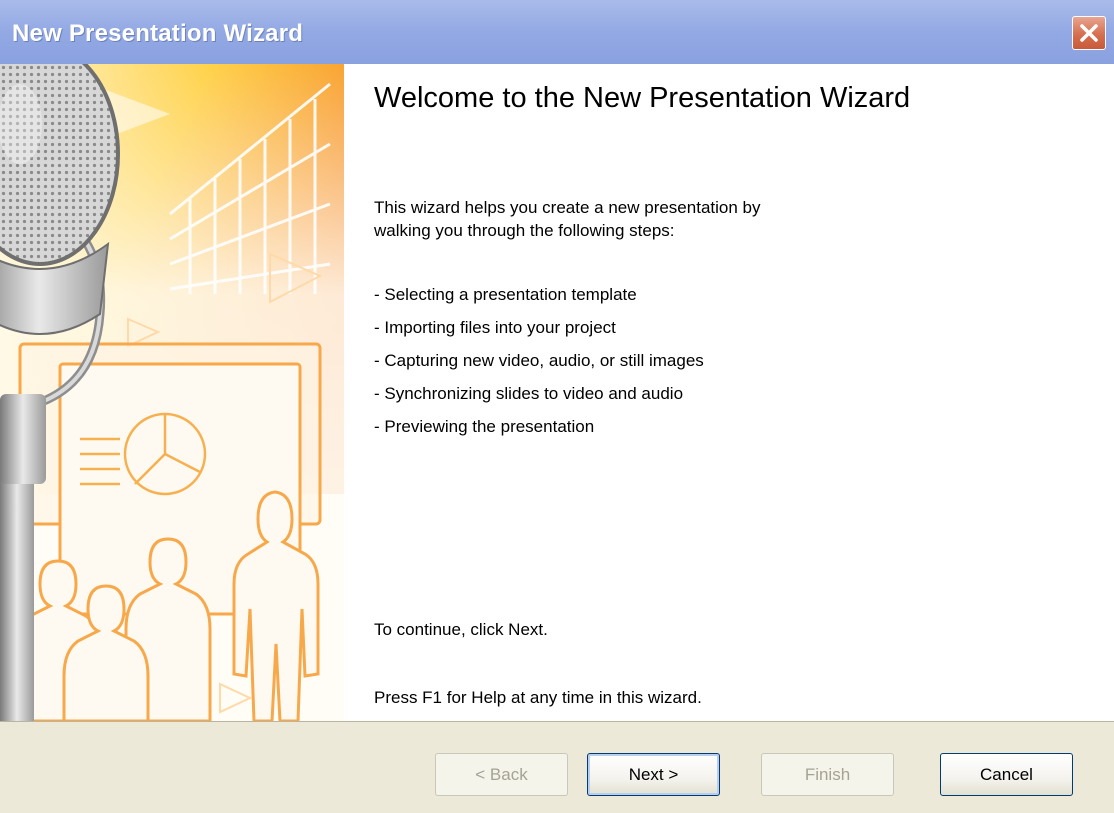  Describe the element at coordinates (827, 774) in the screenshot. I see `finish-button: Finish` at that location.